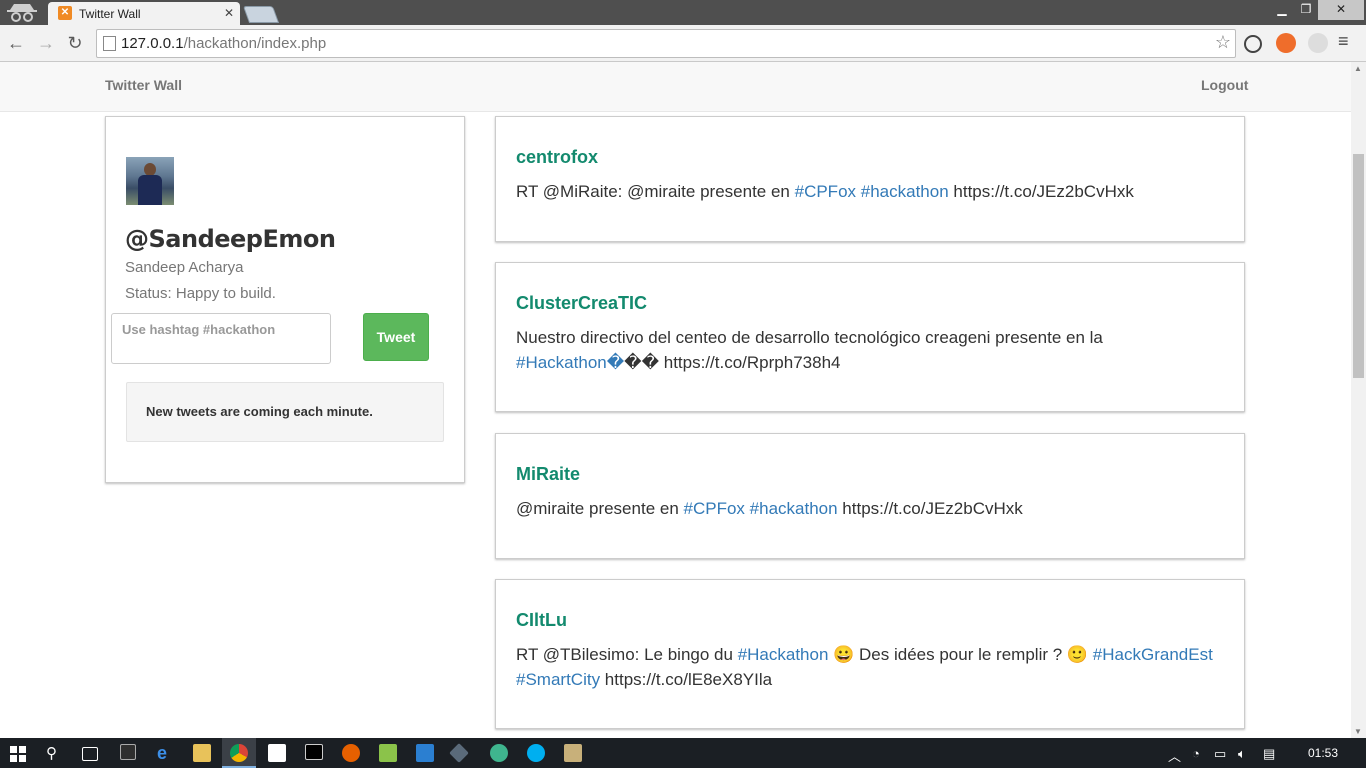 The image size is (1366, 768). Describe the element at coordinates (783, 654) in the screenshot. I see `hashtag-link: #Hackathon` at that location.